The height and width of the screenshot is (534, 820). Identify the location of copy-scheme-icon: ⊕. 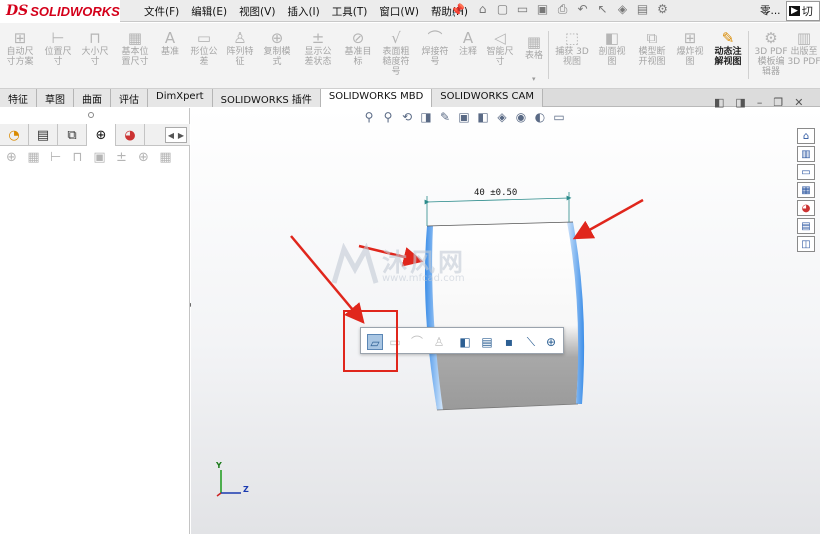
(277, 38).